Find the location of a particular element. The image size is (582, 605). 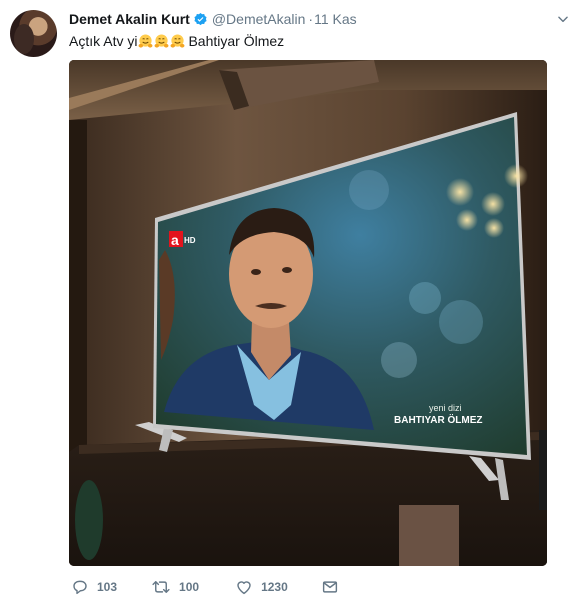

direct-message-button is located at coordinates (330, 587).